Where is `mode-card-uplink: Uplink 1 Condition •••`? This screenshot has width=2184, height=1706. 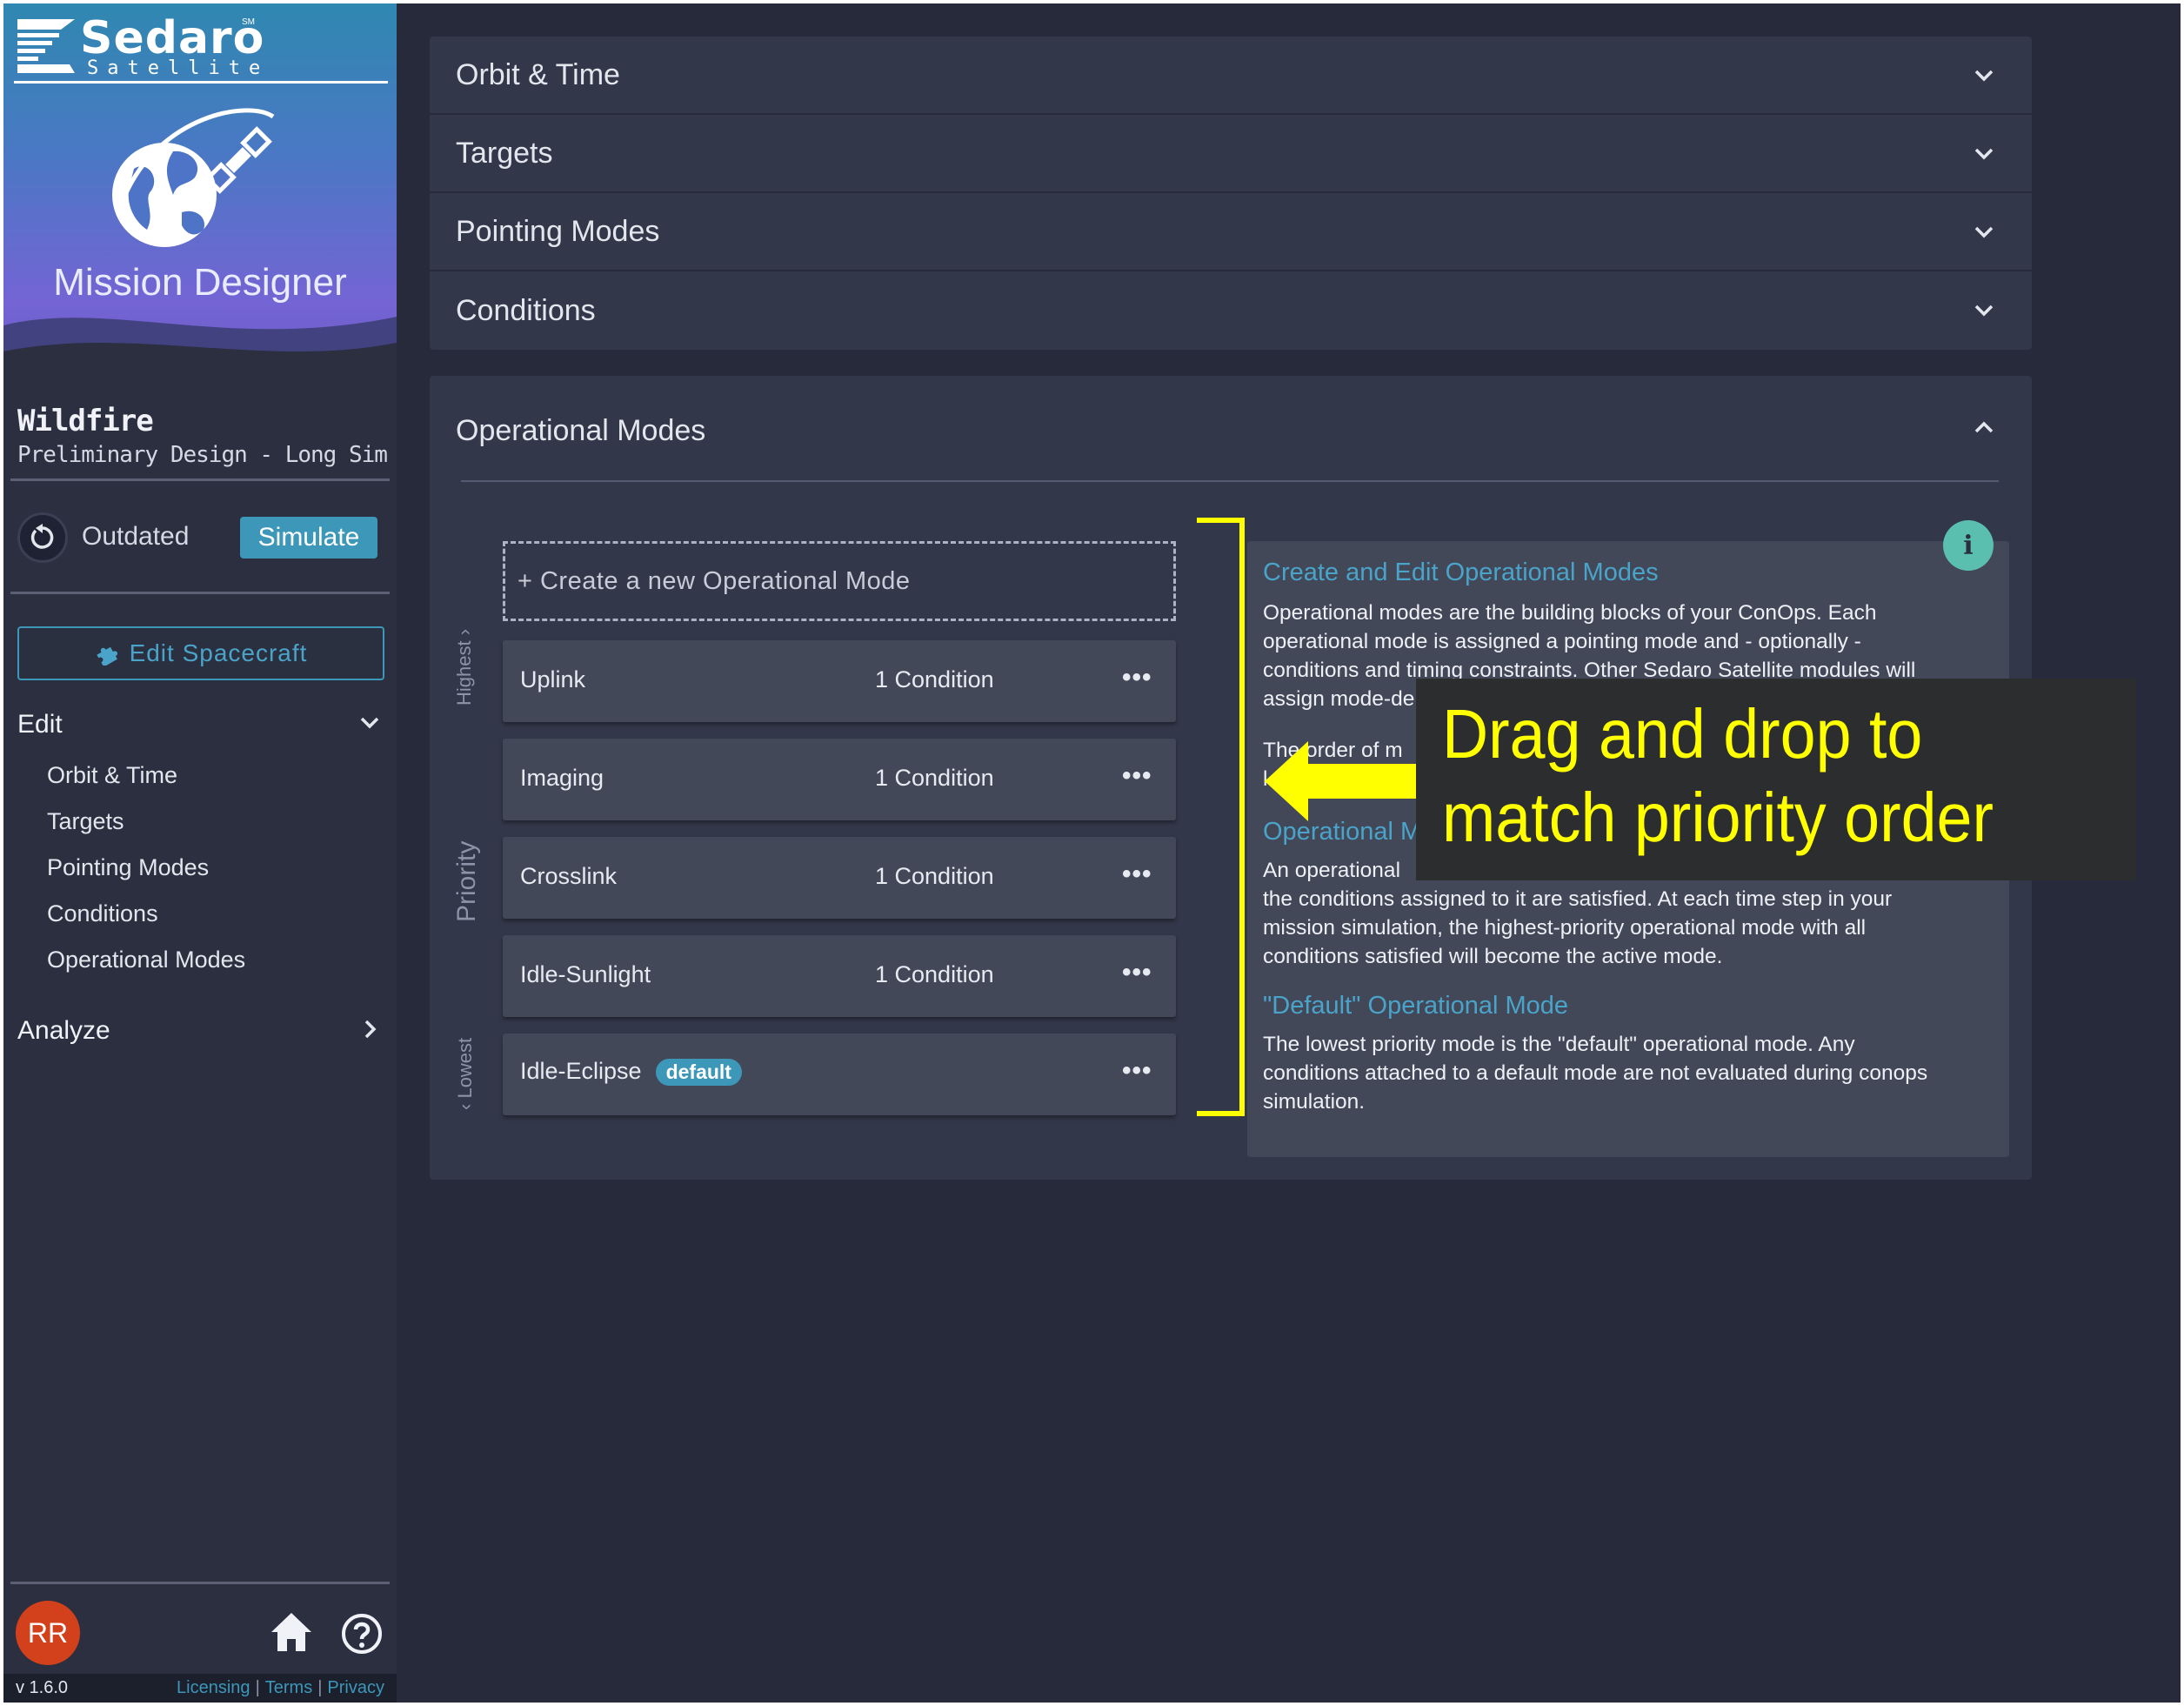 mode-card-uplink: Uplink 1 Condition ••• is located at coordinates (839, 681).